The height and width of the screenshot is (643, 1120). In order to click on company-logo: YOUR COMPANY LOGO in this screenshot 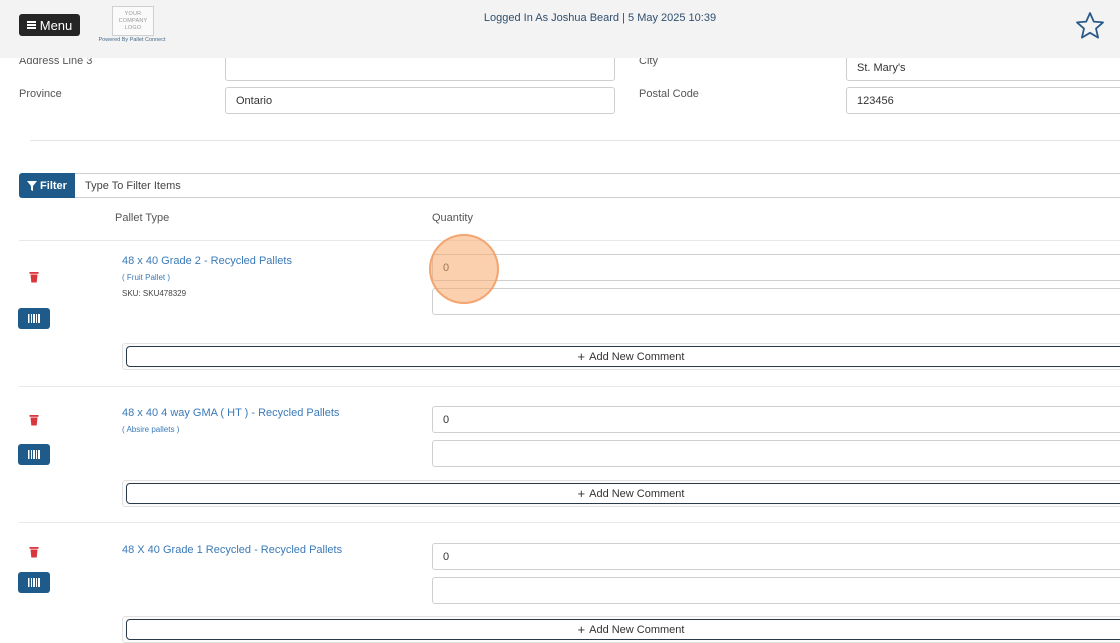, I will do `click(133, 21)`.